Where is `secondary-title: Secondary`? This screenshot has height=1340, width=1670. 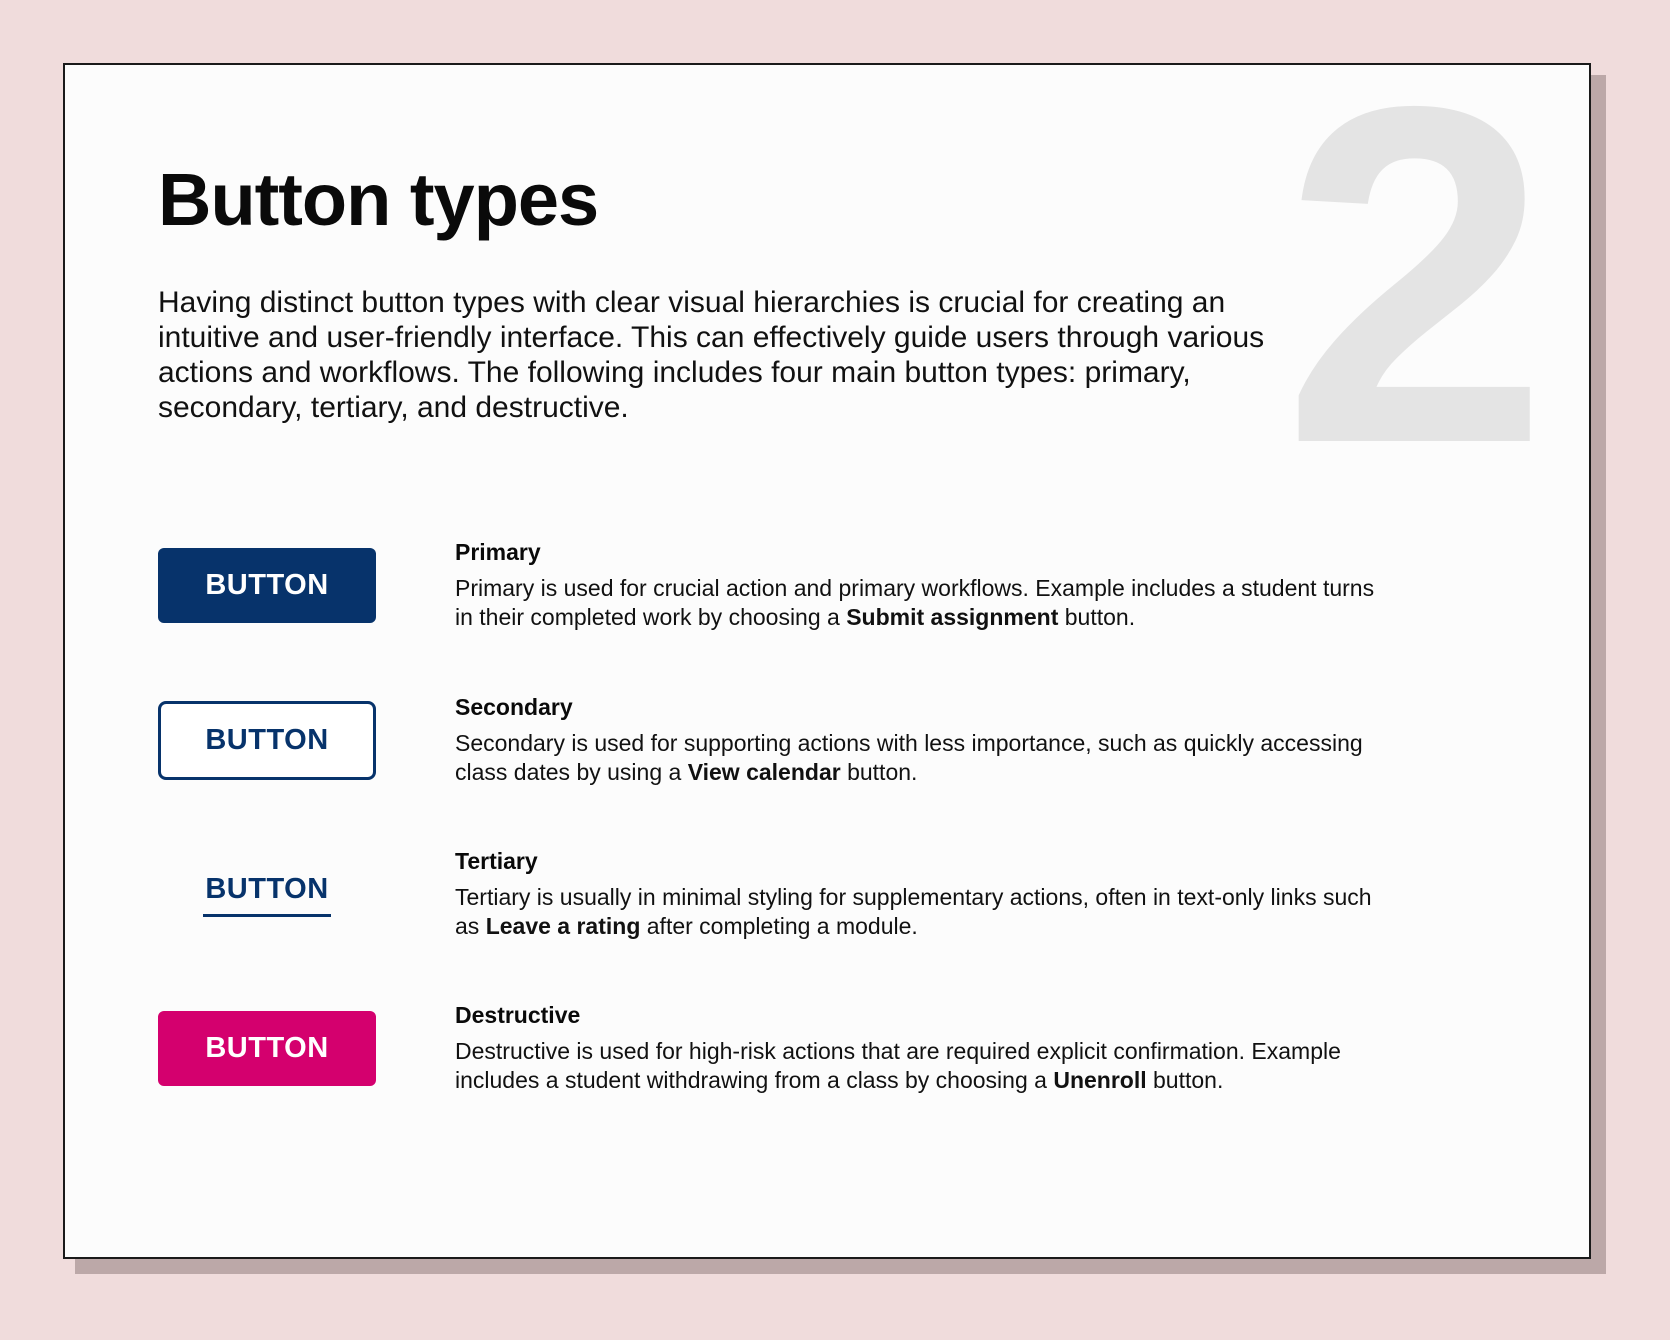
secondary-title: Secondary is located at coordinates (514, 707).